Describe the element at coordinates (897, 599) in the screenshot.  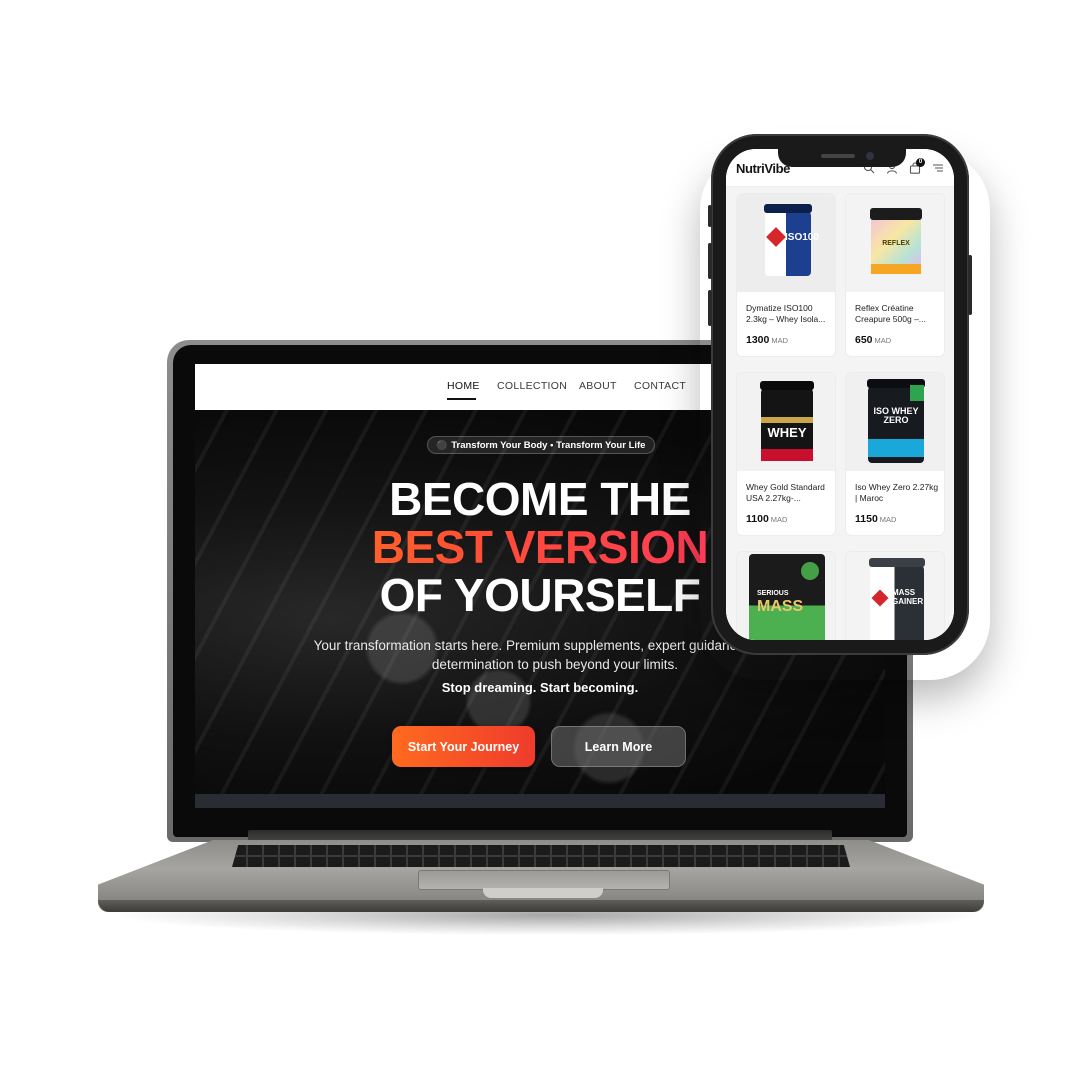
I see `super-mass-gainer-tub: MASS GAINER` at that location.